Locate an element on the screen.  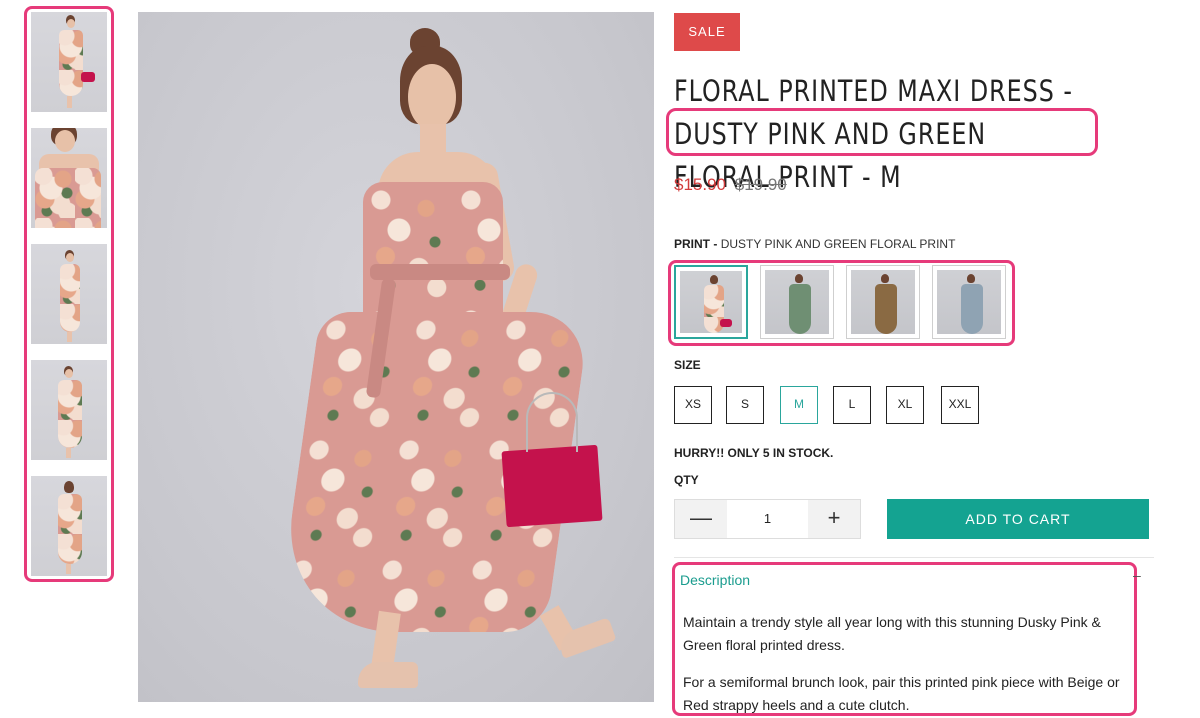
size-xs-button: XS is located at coordinates (693, 405).